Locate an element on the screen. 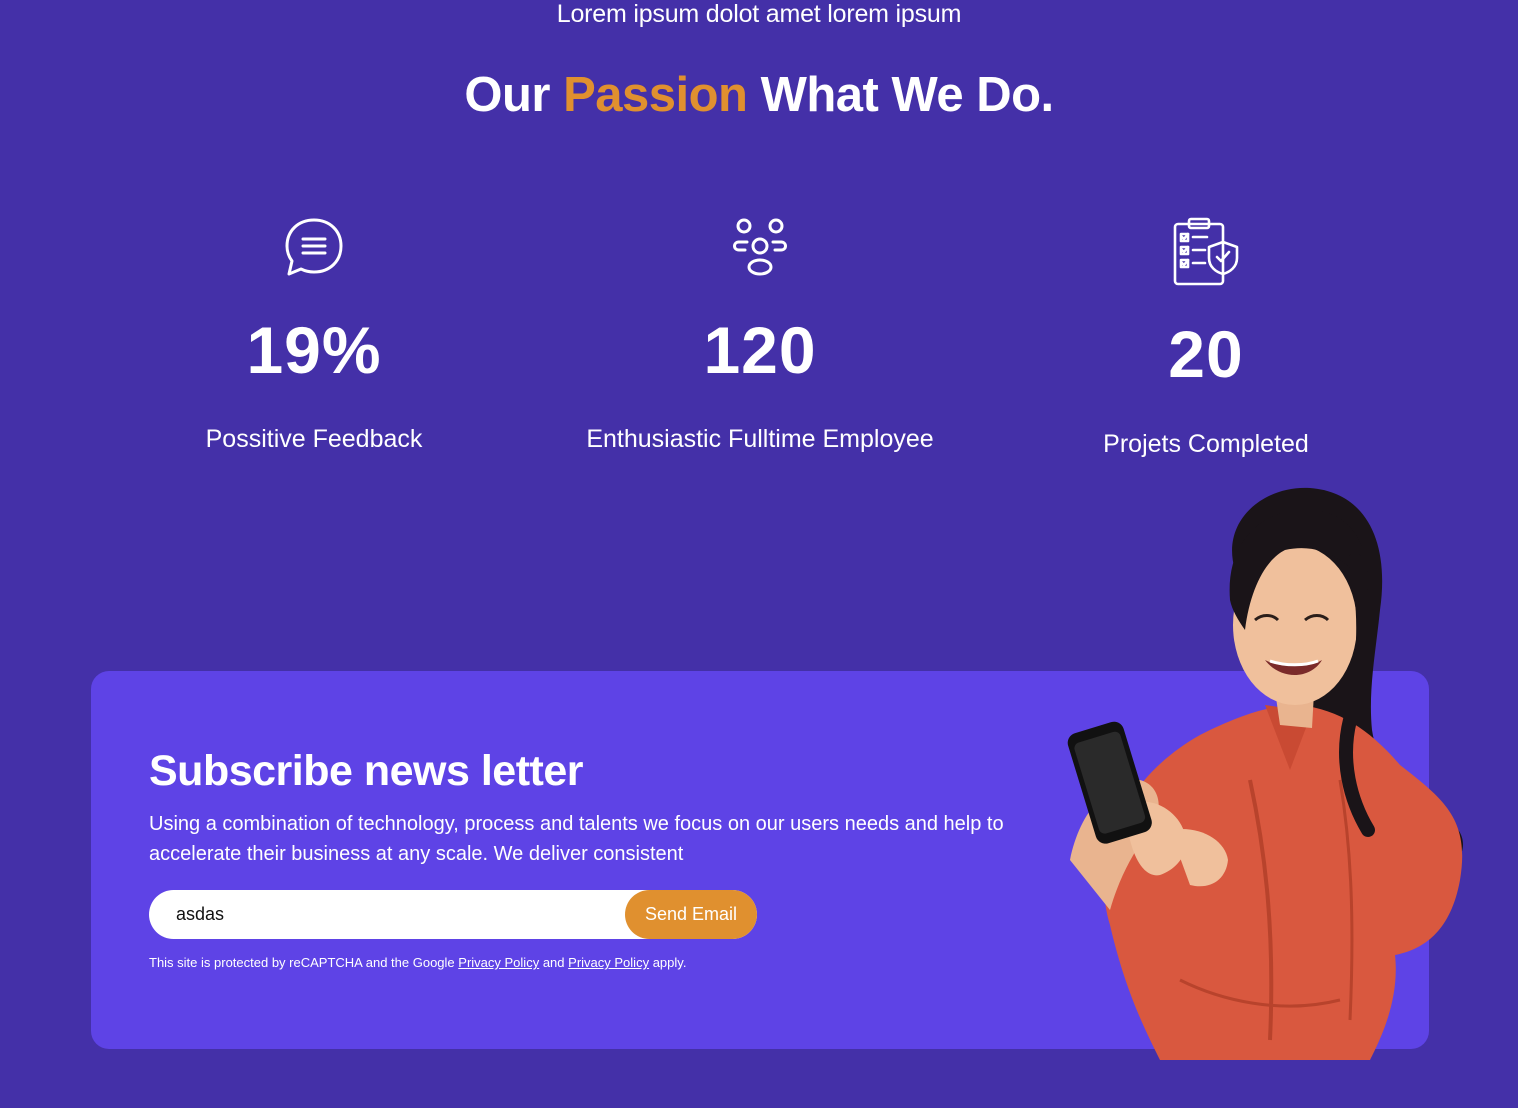 The image size is (1518, 1108). stat-value: 19% is located at coordinates (314, 350).